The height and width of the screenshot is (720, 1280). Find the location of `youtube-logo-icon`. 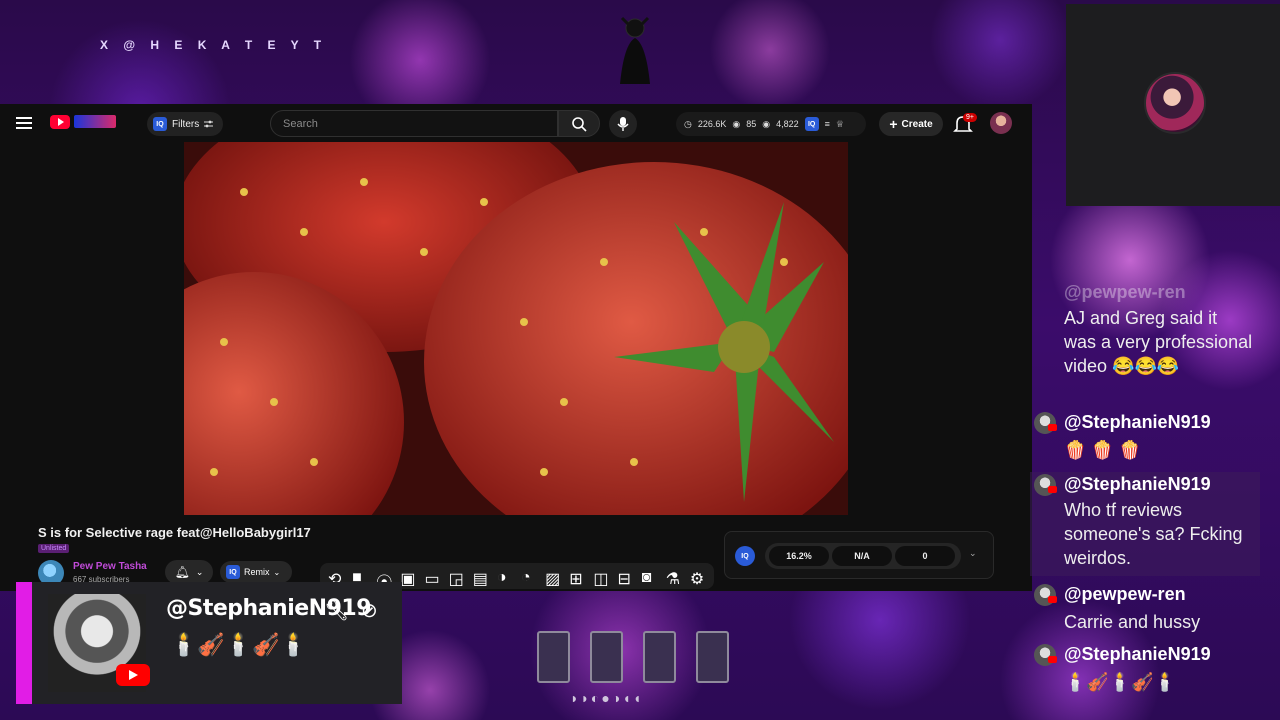

youtube-logo-icon is located at coordinates (60, 122).